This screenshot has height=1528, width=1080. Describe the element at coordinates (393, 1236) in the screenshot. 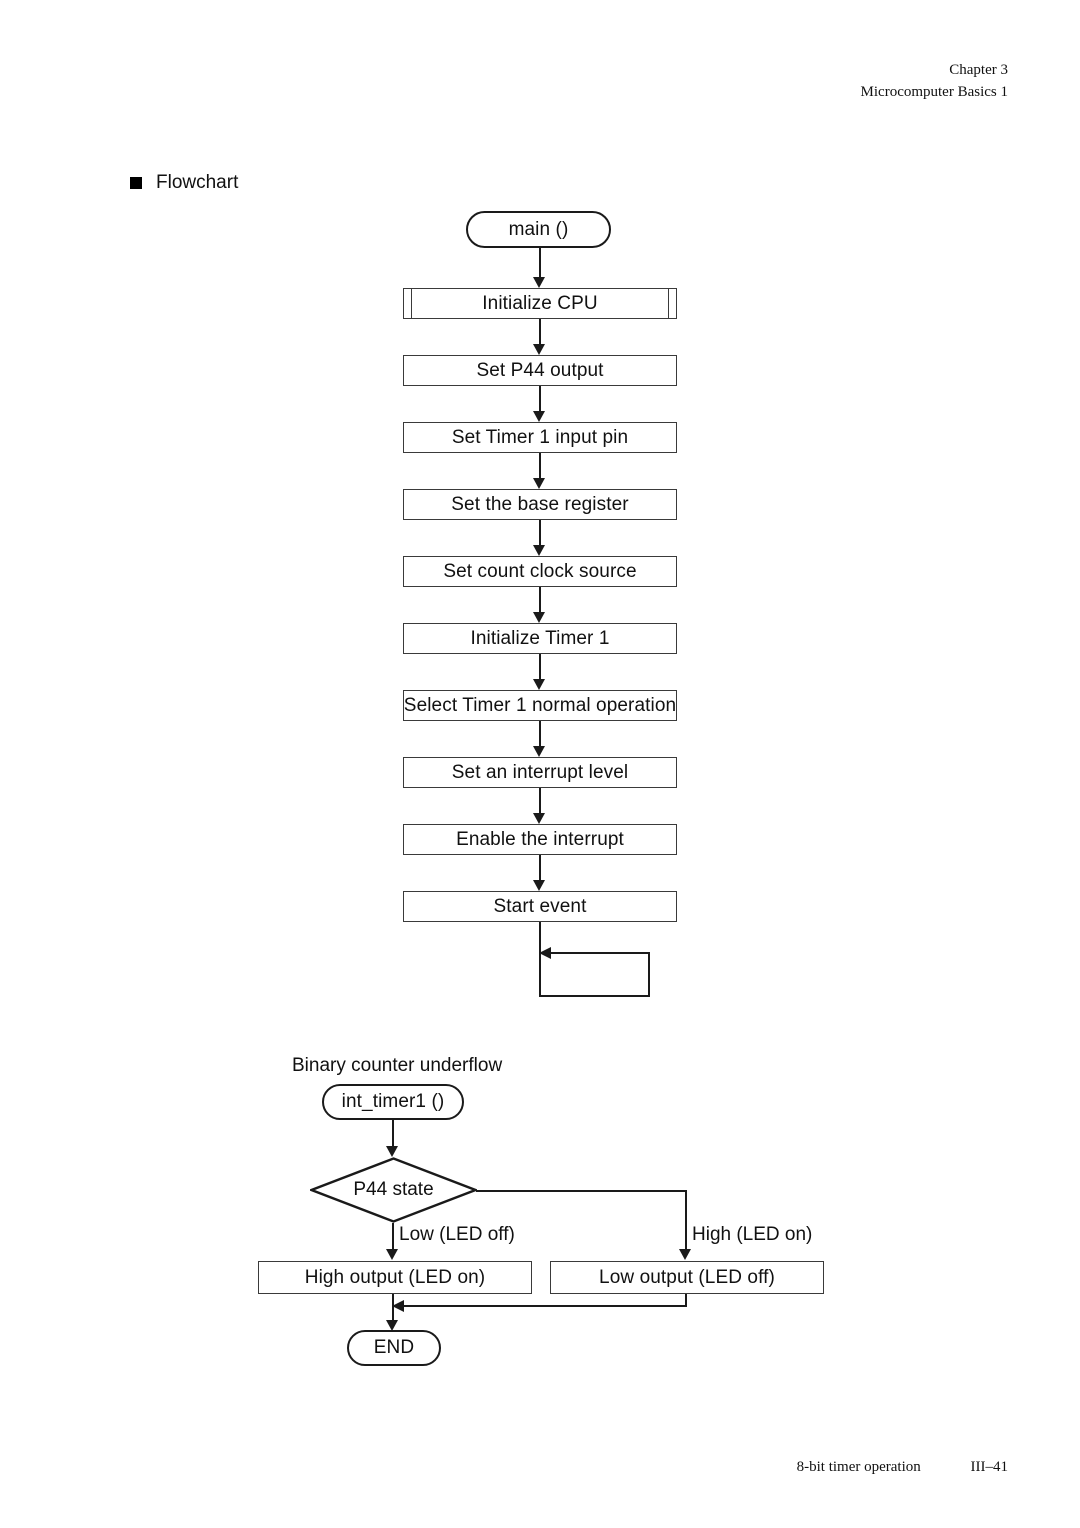

I see `connector-decision-low-branch` at that location.